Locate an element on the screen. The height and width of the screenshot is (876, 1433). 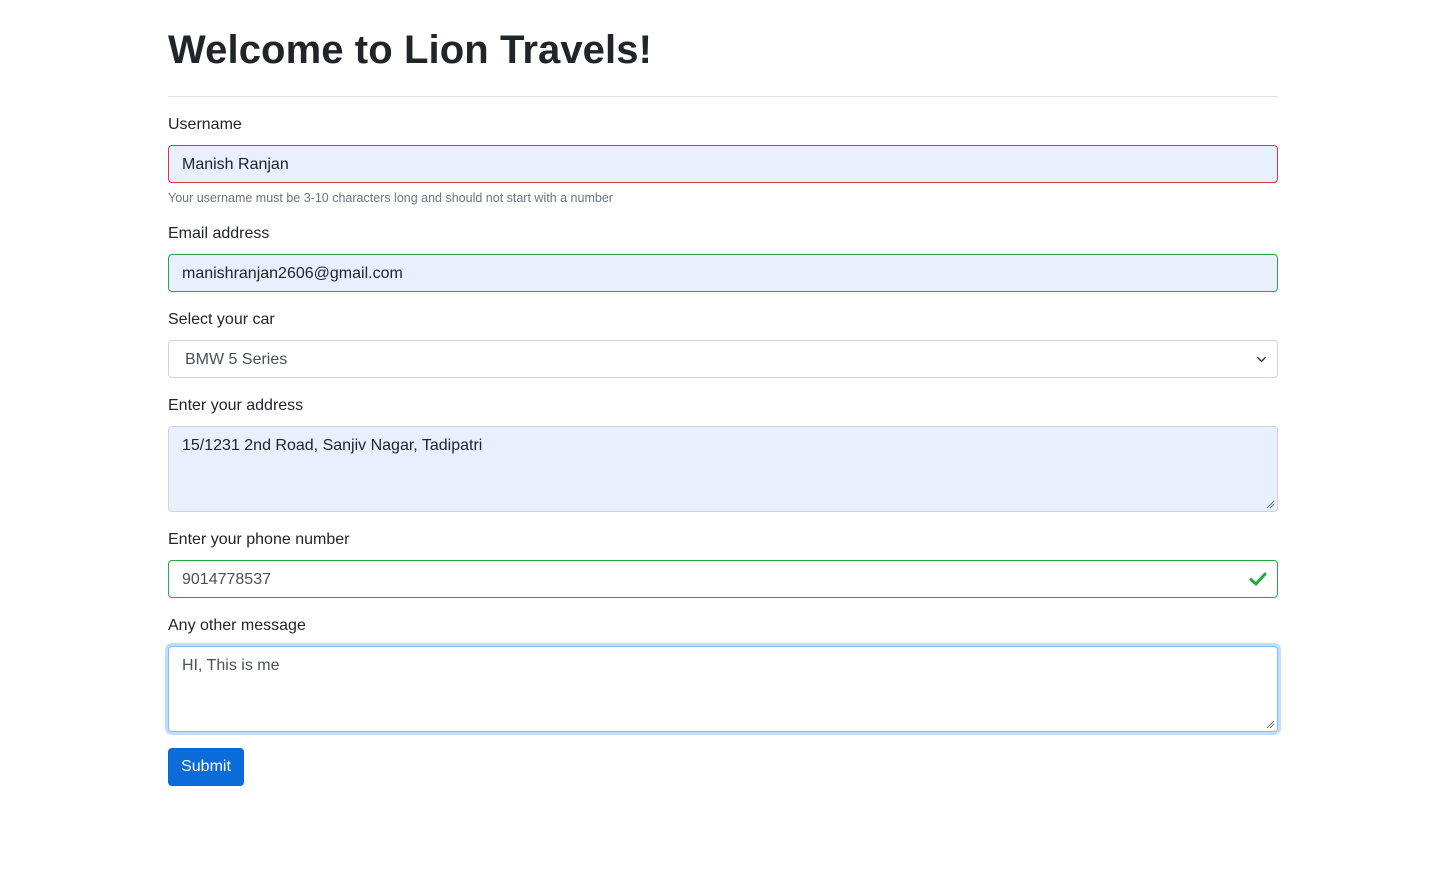
chevron-down-icon is located at coordinates (1261, 359).